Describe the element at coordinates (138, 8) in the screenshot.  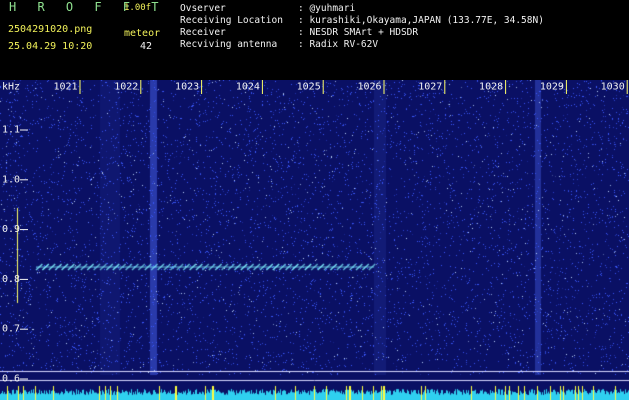
I see `app-version: 1.00f` at that location.